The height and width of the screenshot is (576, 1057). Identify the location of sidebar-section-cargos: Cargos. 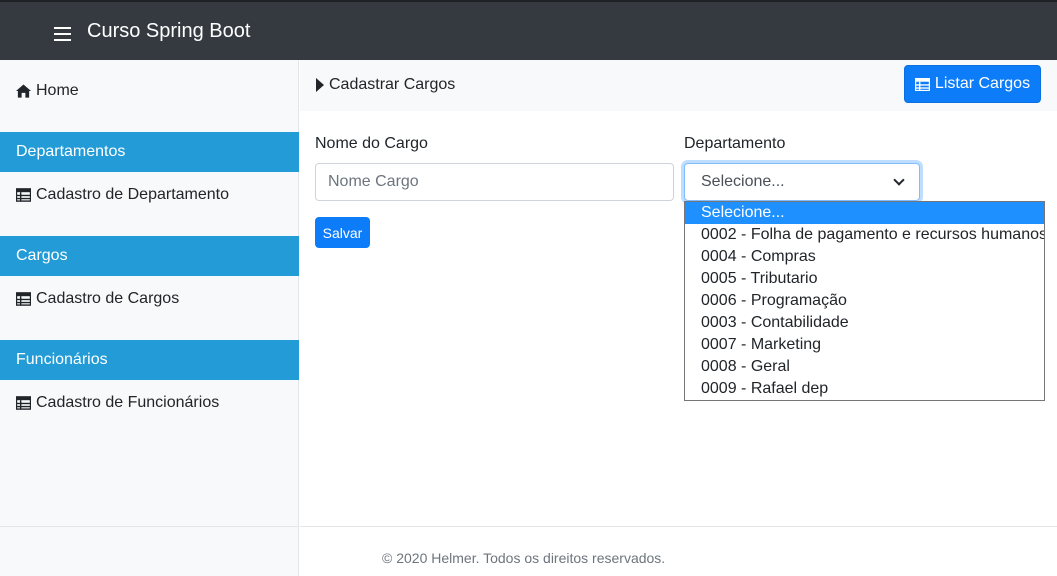
(149, 256).